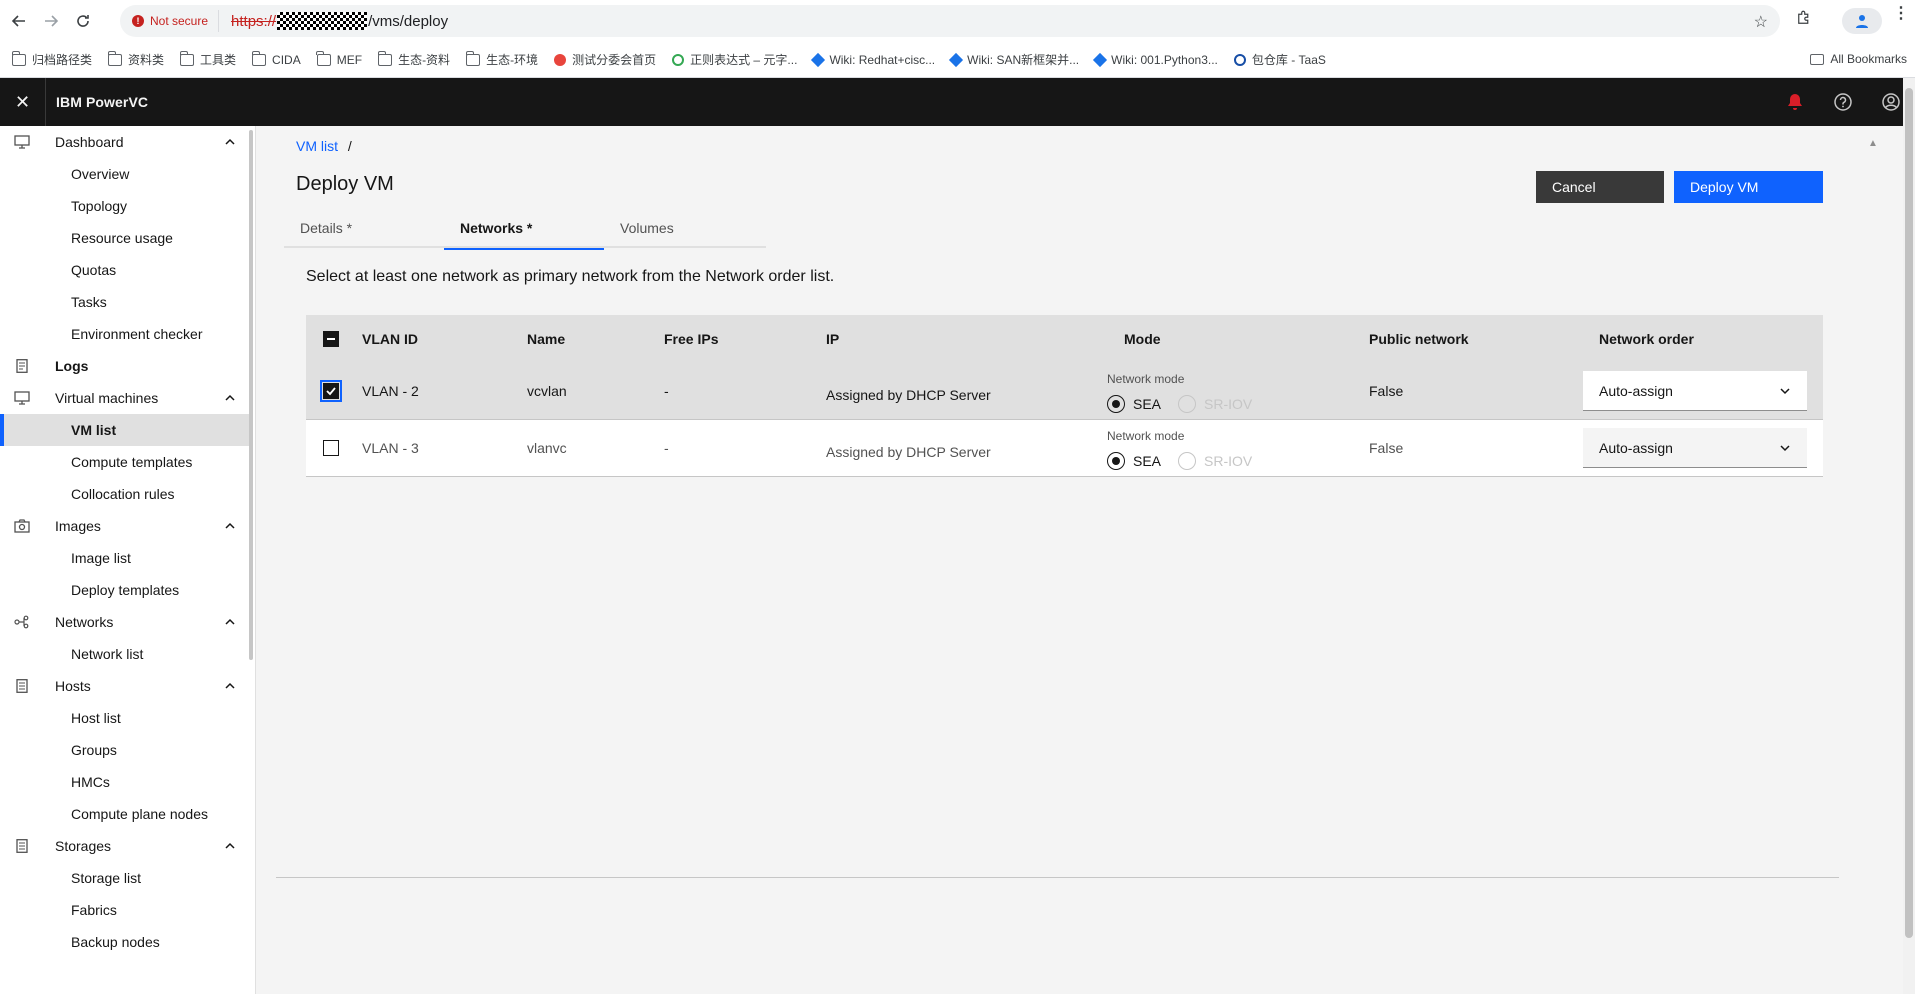 The width and height of the screenshot is (1915, 994). Describe the element at coordinates (339, 21) in the screenshot. I see `url-text: https:// /vms/deploy` at that location.